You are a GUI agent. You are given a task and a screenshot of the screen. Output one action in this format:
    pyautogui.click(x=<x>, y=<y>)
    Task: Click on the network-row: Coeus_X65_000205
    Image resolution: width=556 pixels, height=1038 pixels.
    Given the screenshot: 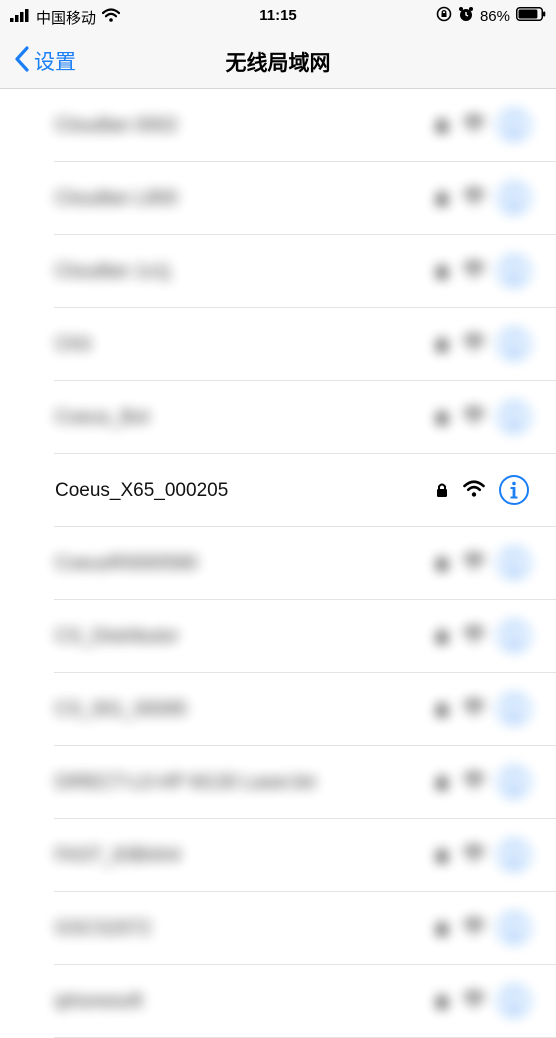 What is the action you would take?
    pyautogui.click(x=278, y=490)
    